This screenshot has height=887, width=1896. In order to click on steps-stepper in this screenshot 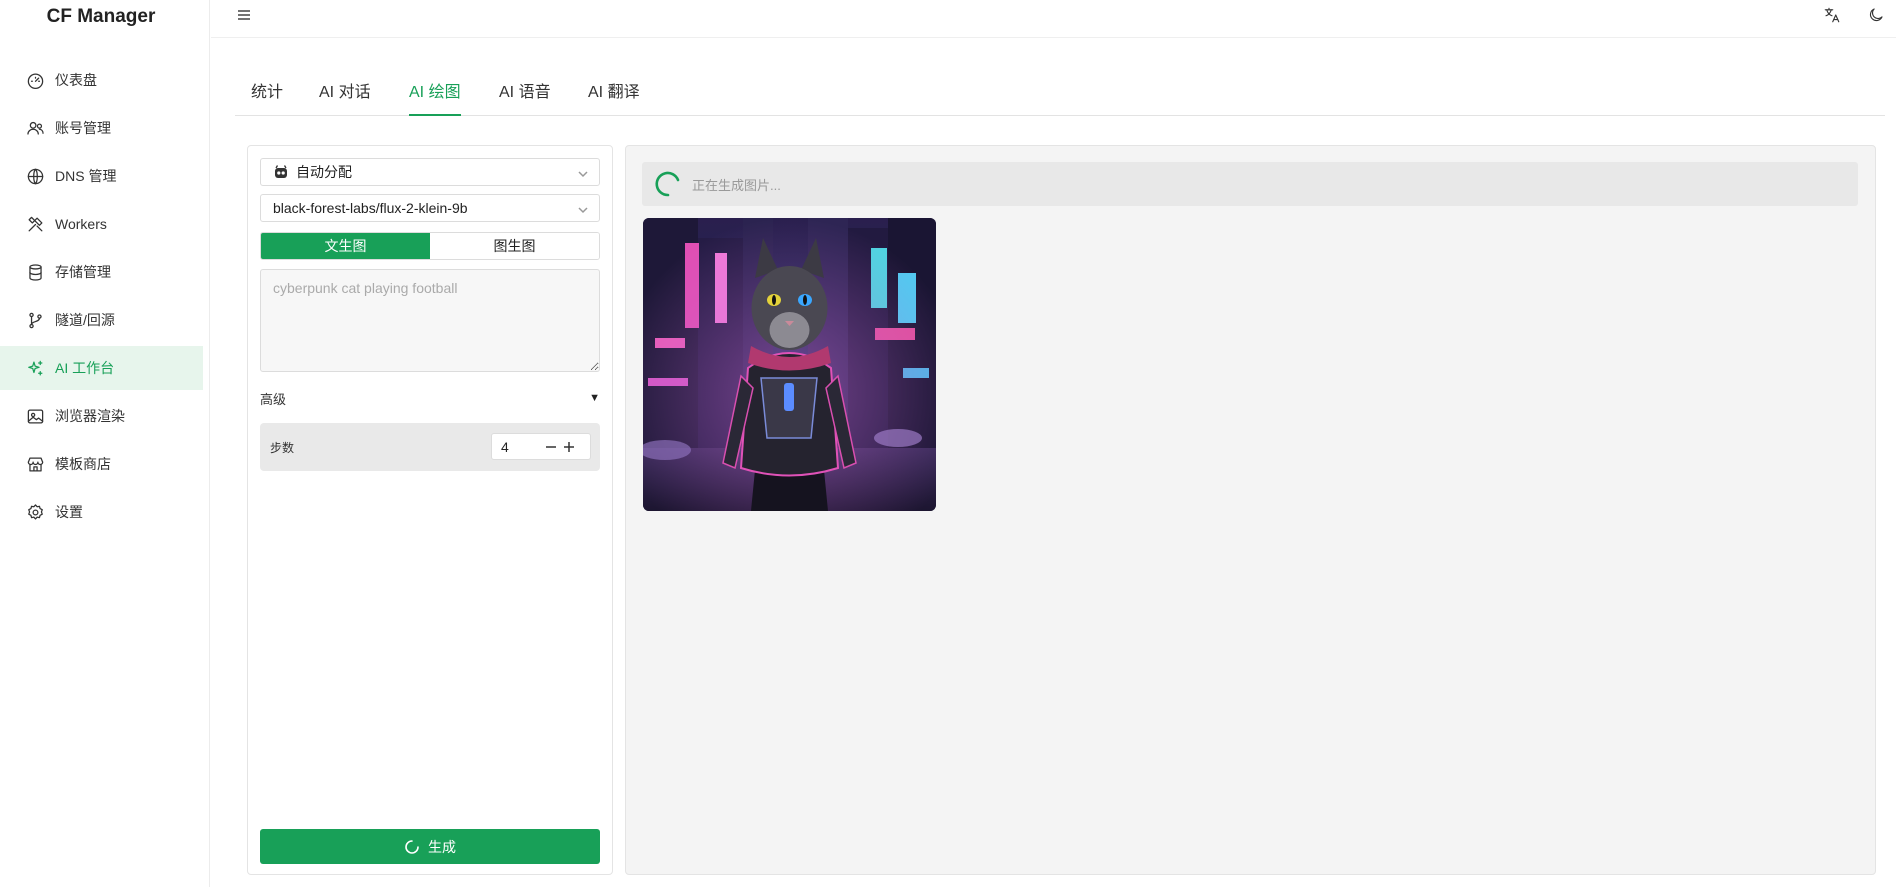, I will do `click(541, 446)`.